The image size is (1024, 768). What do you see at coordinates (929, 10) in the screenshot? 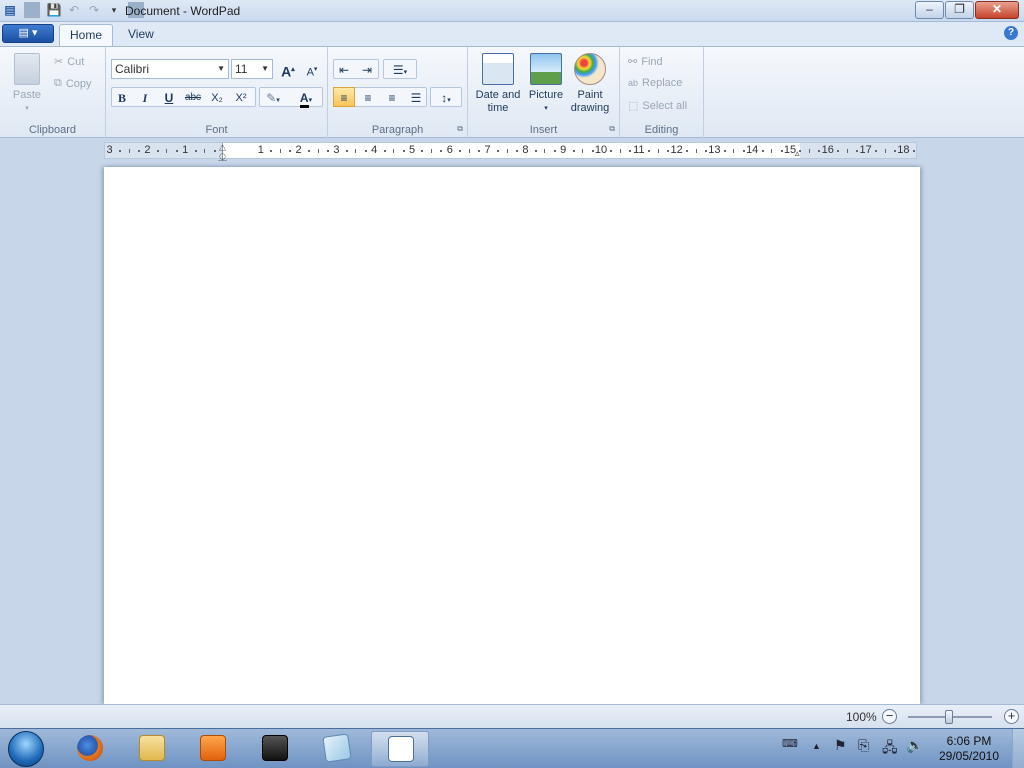
I see `minimize-button: –` at bounding box center [929, 10].